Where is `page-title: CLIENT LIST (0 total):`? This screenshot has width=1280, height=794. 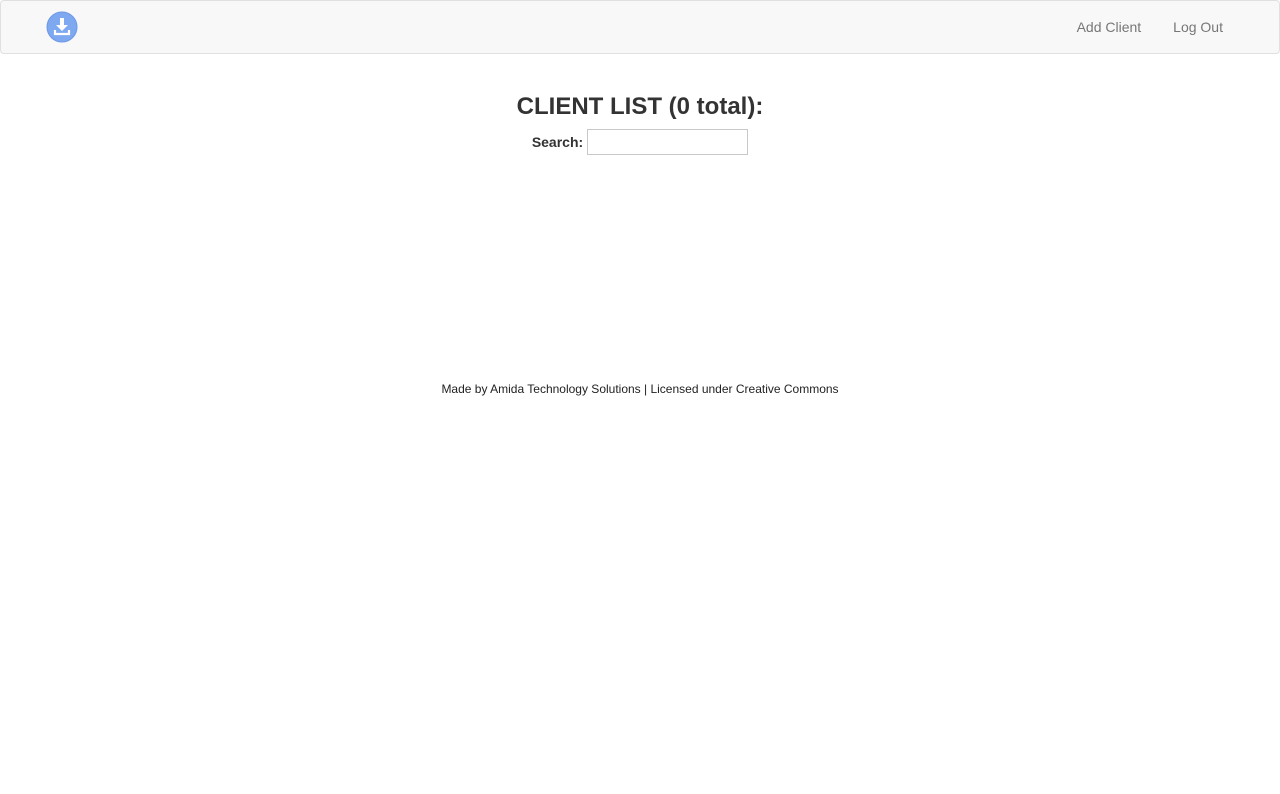 page-title: CLIENT LIST (0 total): is located at coordinates (640, 106).